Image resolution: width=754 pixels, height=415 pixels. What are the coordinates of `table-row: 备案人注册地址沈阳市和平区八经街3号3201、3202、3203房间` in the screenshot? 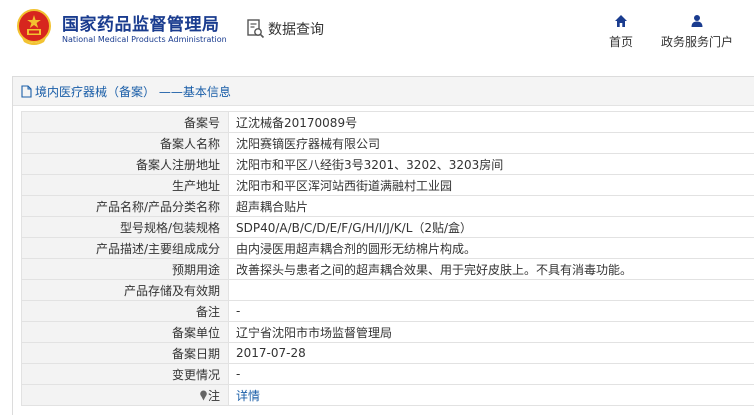 It's located at (388, 164).